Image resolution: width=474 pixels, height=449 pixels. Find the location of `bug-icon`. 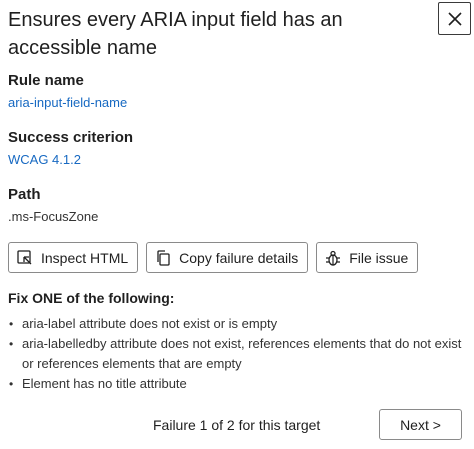

bug-icon is located at coordinates (333, 258).